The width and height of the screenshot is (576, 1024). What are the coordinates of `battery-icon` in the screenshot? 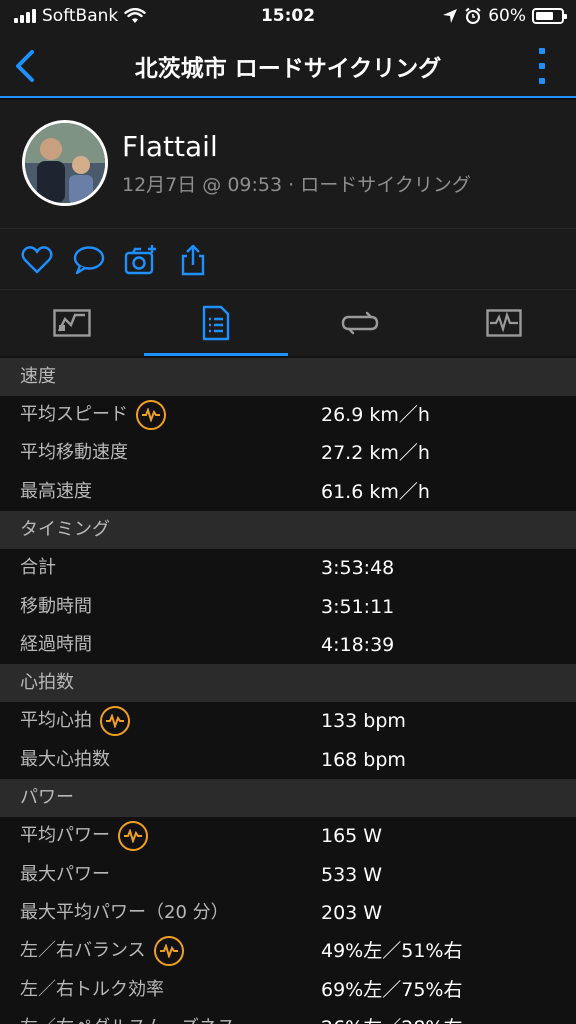 It's located at (549, 16).